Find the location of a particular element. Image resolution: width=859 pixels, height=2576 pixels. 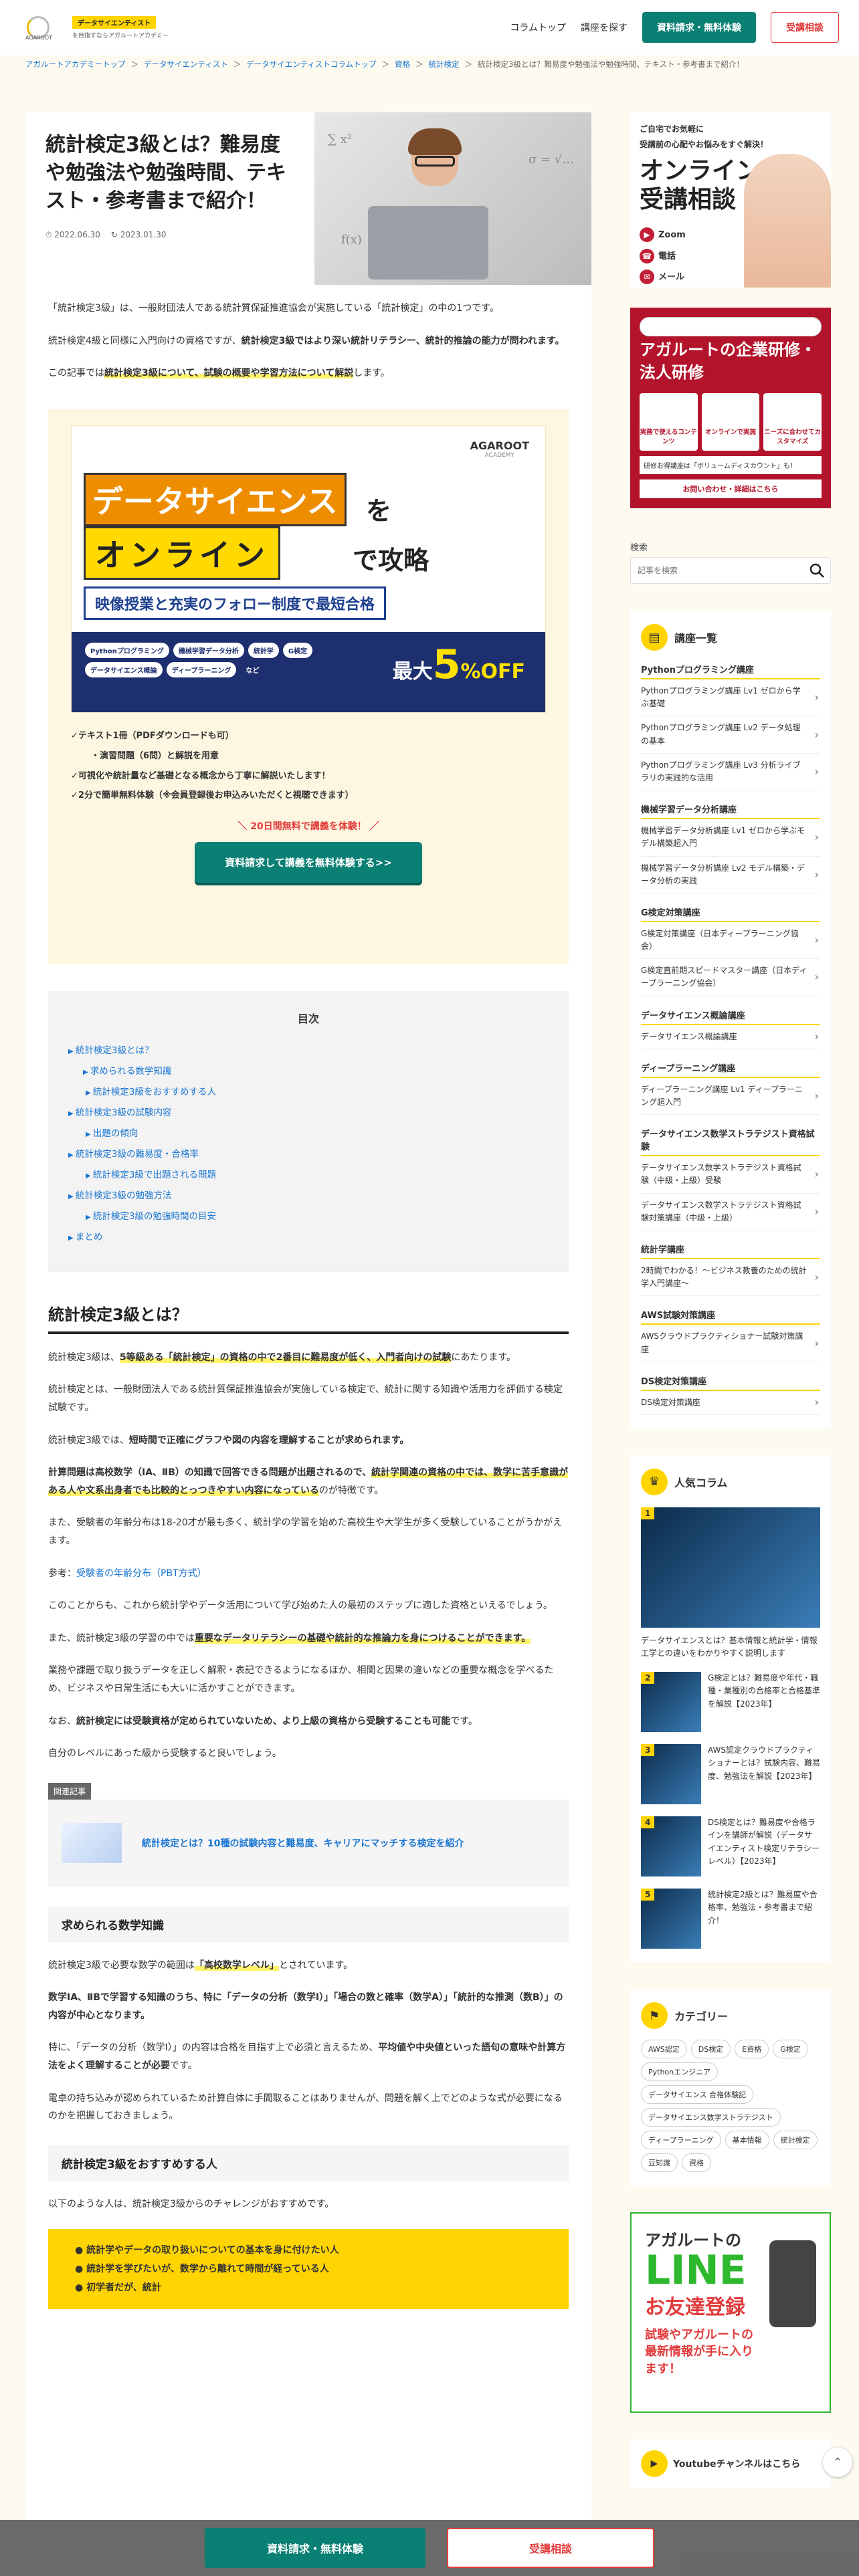

logo-mark: AGAROOT is located at coordinates (43, 27).